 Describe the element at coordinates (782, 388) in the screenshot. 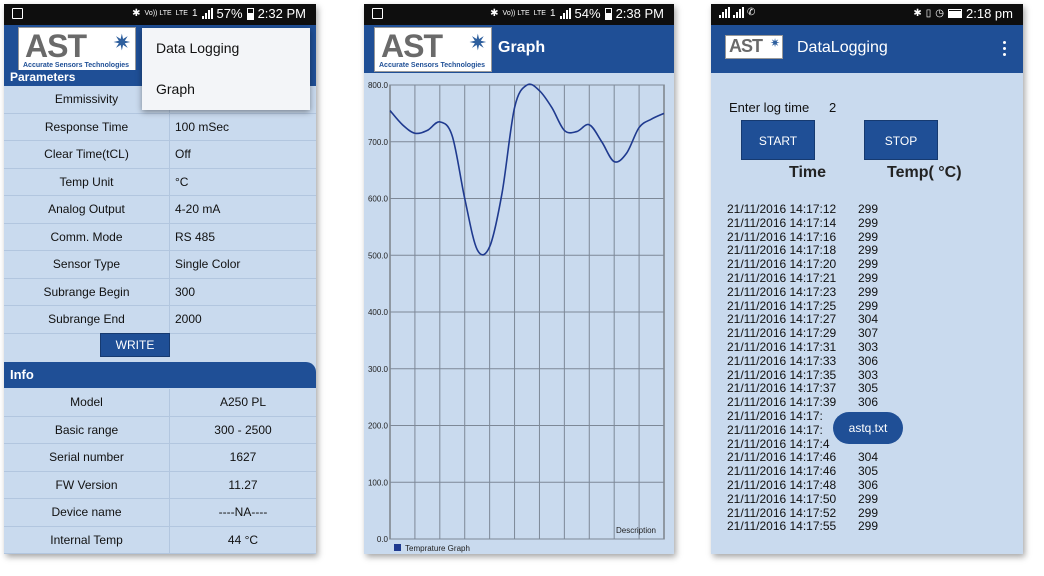

I see `log-row-time: 21/11/2016 14:17:37` at that location.